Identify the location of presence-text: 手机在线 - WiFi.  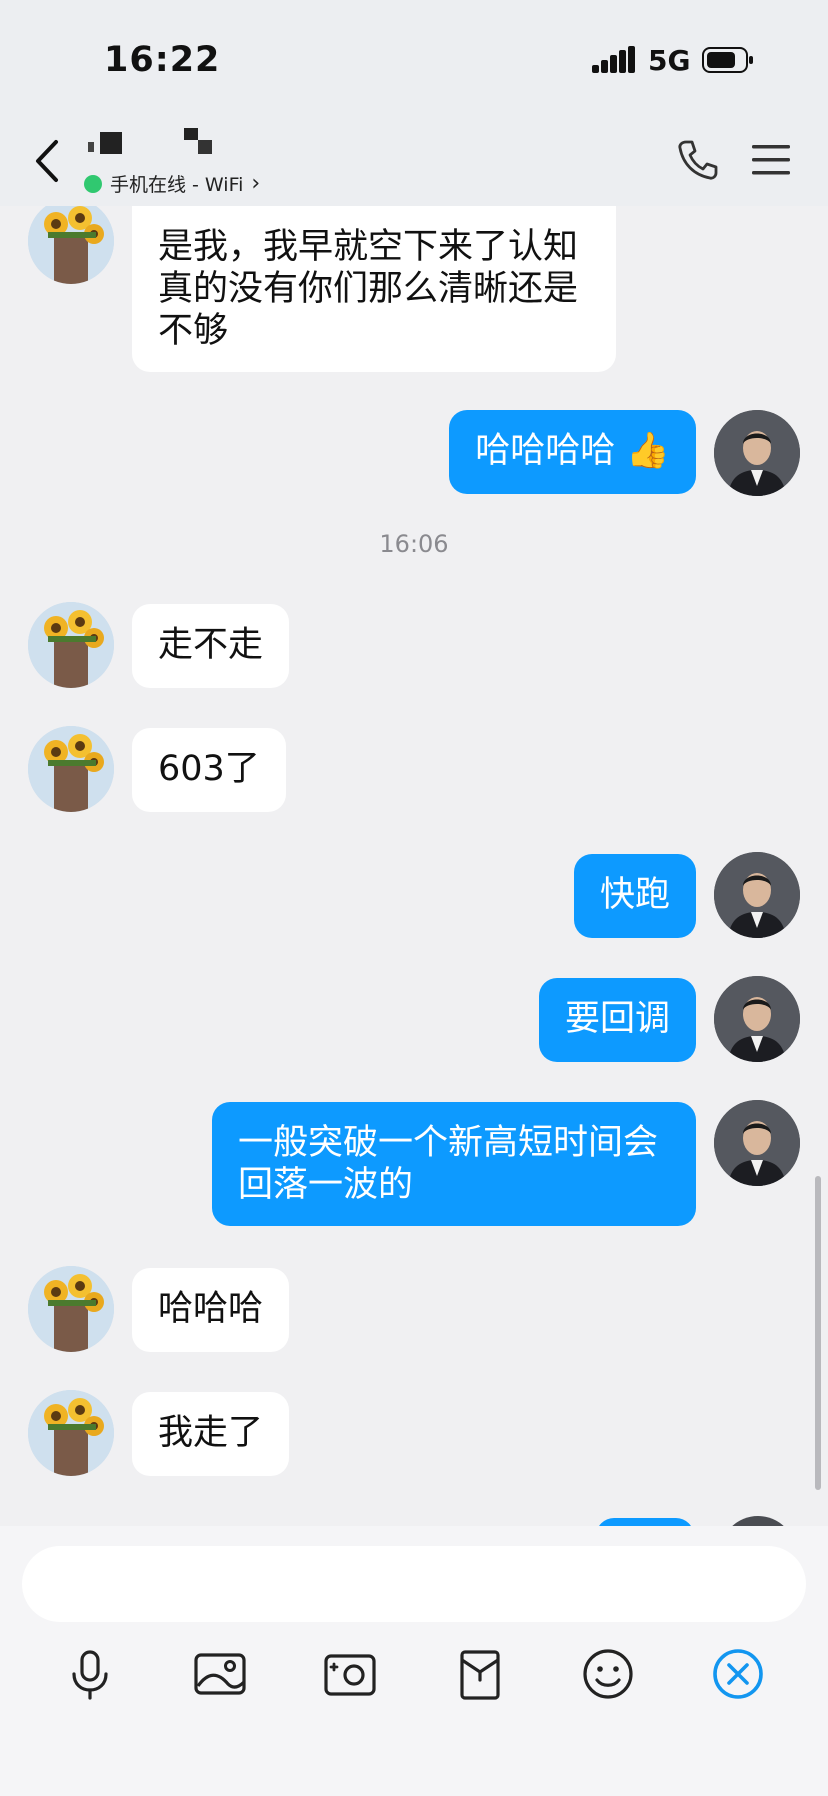
(177, 185).